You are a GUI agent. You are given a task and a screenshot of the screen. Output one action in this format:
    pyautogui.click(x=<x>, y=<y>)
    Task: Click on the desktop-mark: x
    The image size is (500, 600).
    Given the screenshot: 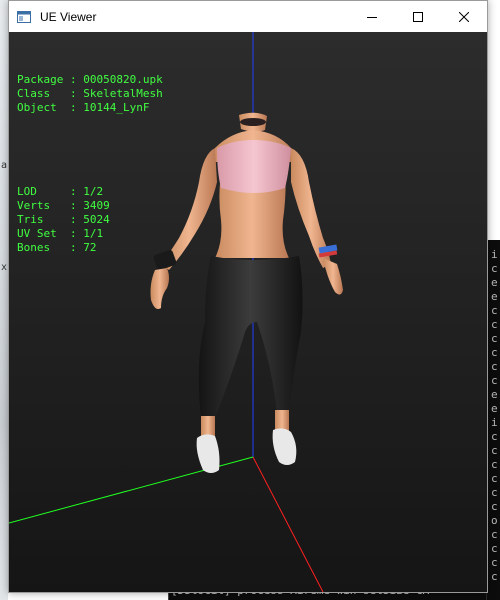 What is the action you would take?
    pyautogui.click(x=4, y=267)
    